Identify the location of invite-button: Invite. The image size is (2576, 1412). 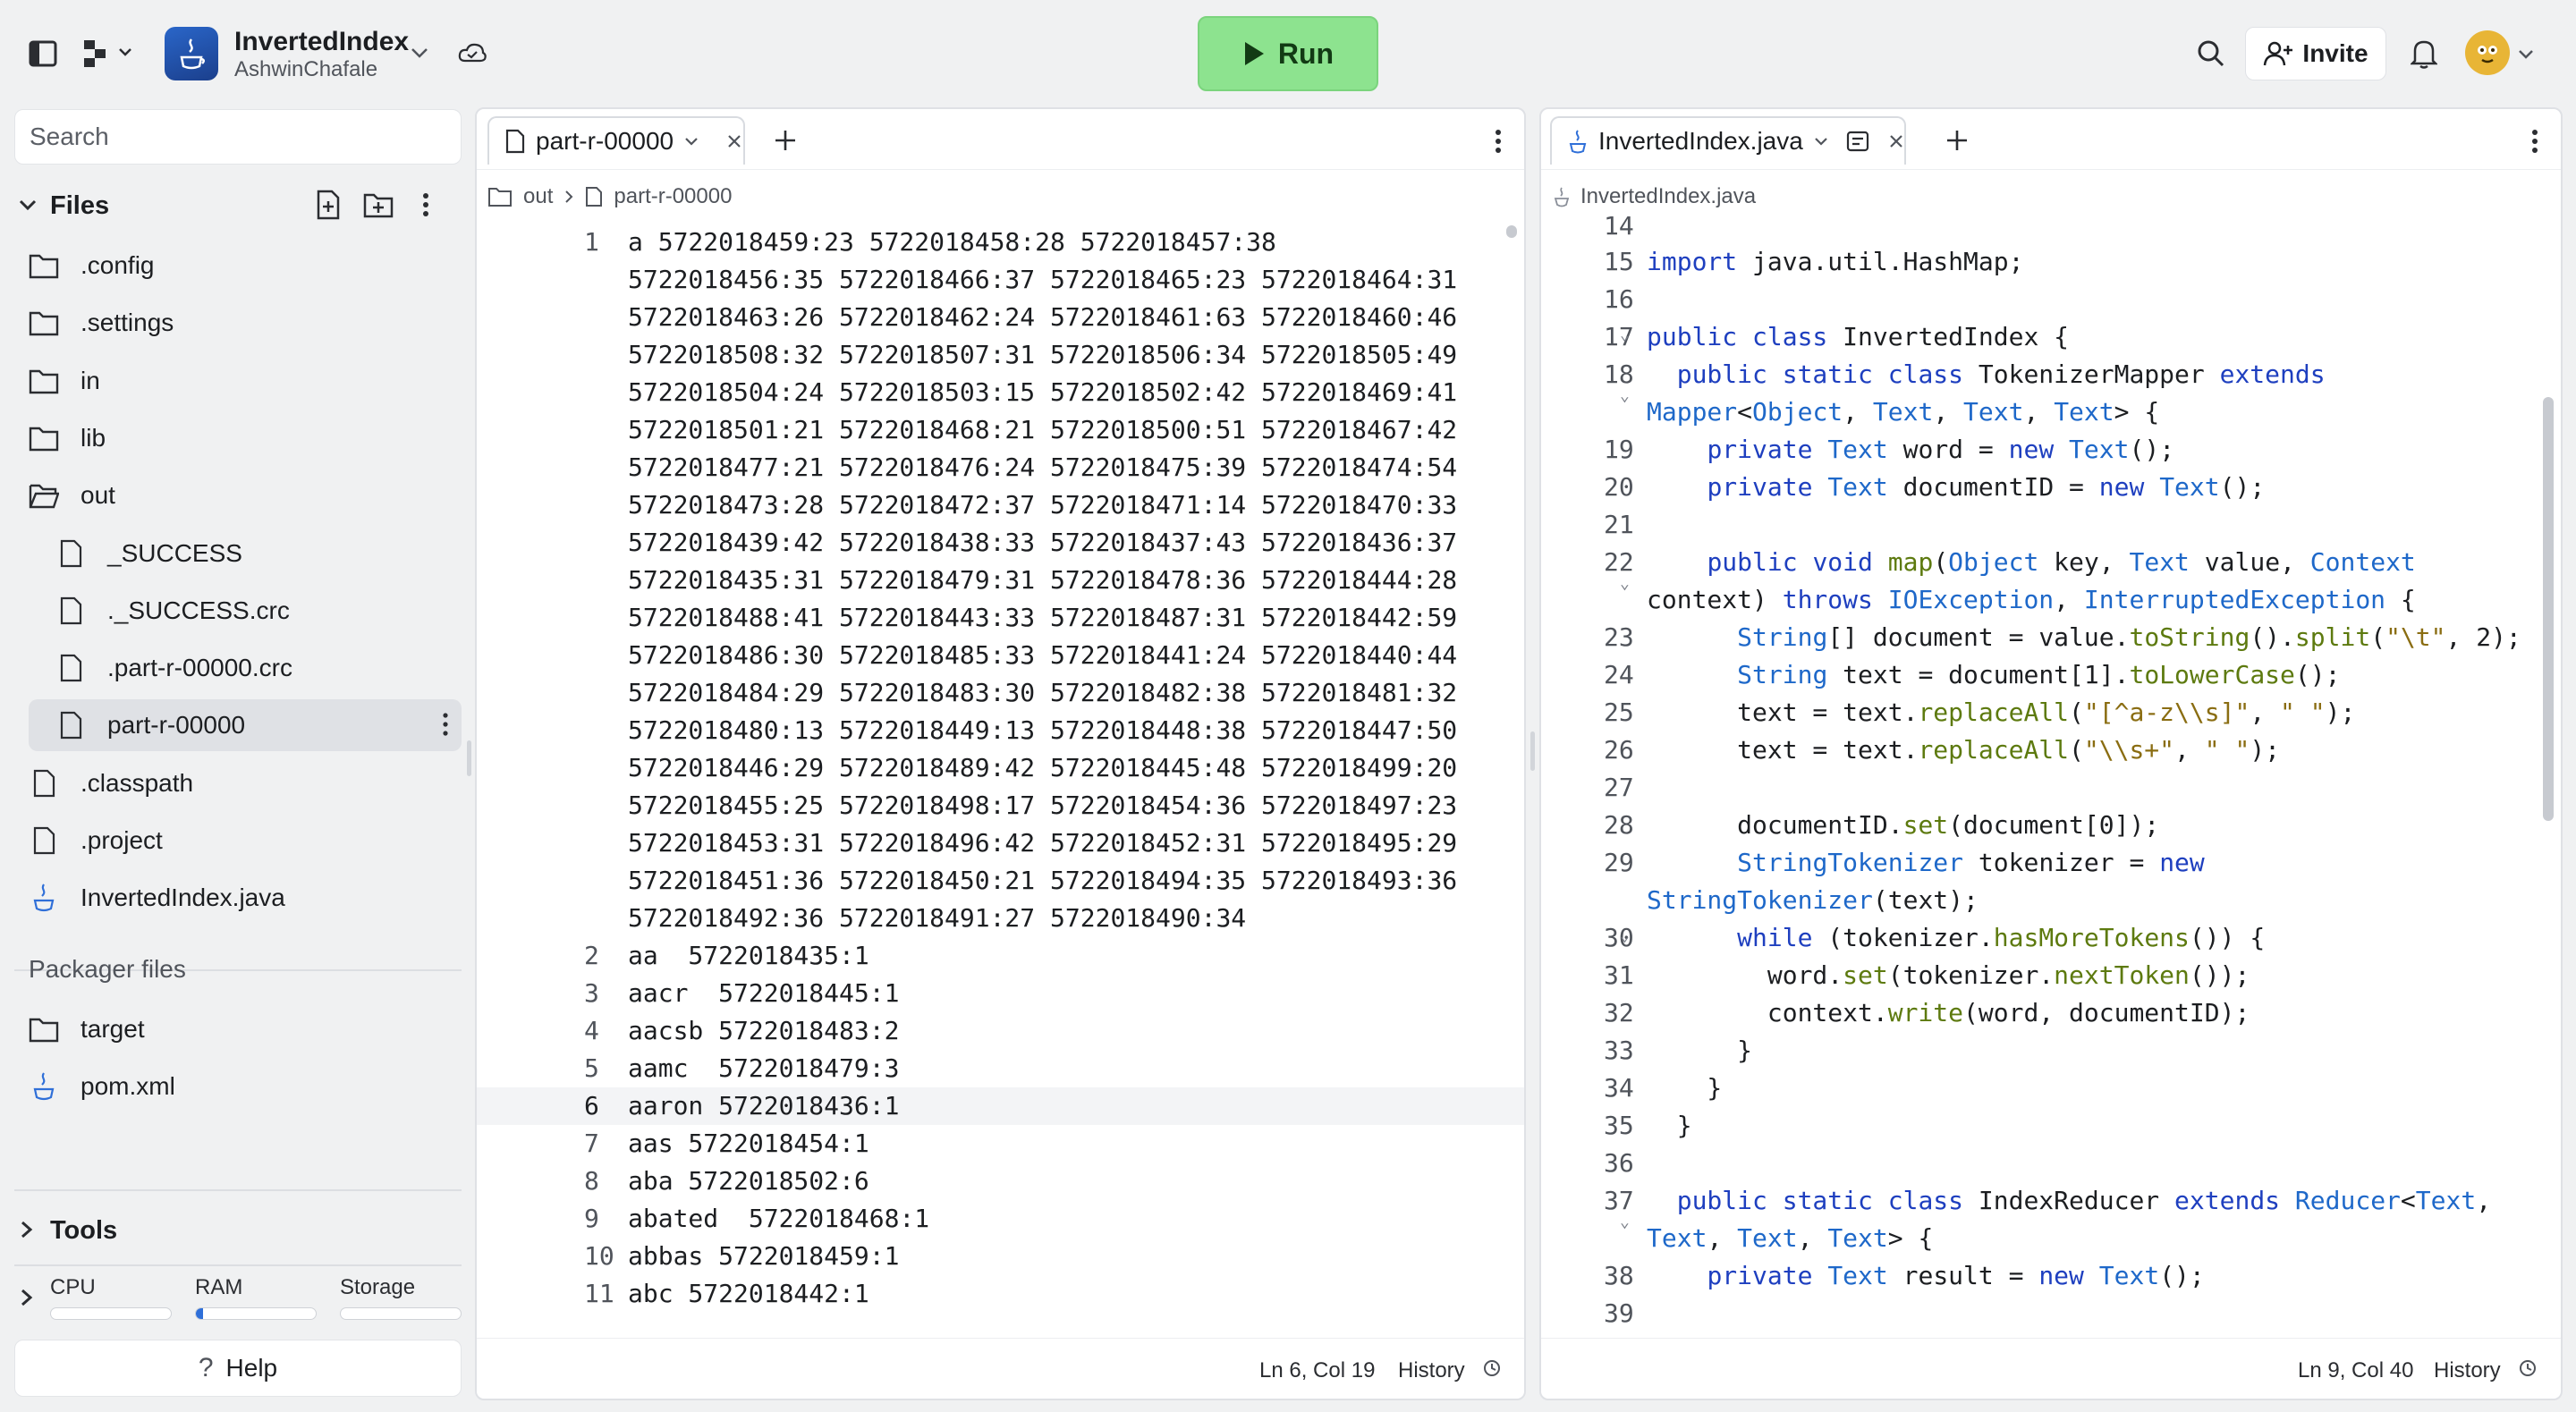
(2315, 53).